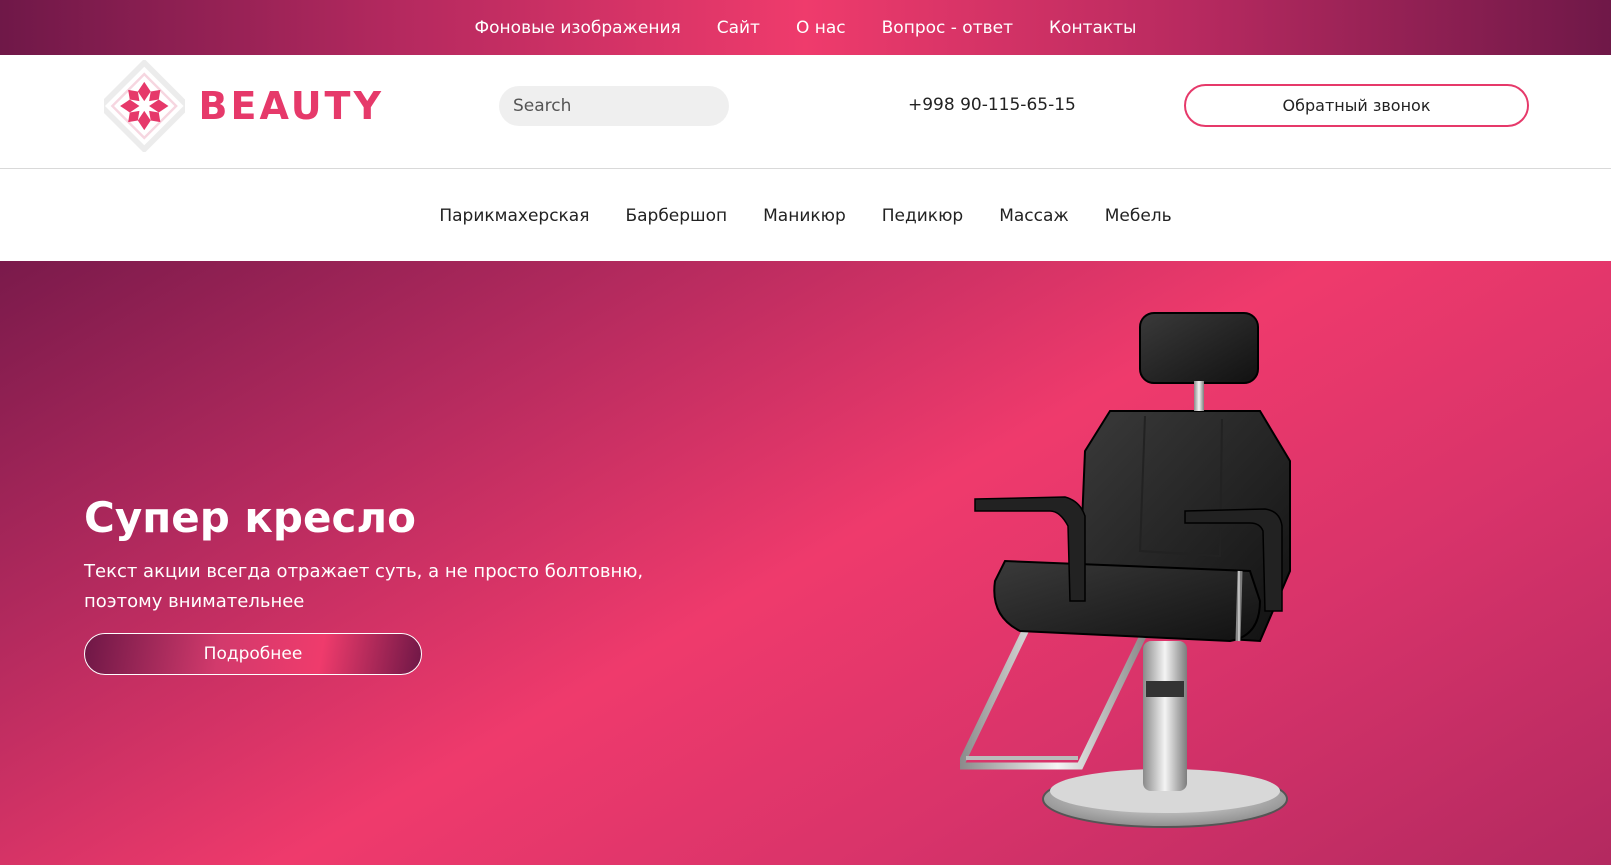 Image resolution: width=1611 pixels, height=865 pixels. I want to click on more-button: Подробнее, so click(253, 654).